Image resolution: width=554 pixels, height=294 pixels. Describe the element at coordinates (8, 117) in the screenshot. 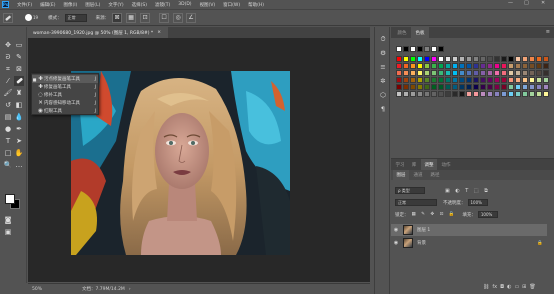

I see `gradient-tool: ▤` at that location.